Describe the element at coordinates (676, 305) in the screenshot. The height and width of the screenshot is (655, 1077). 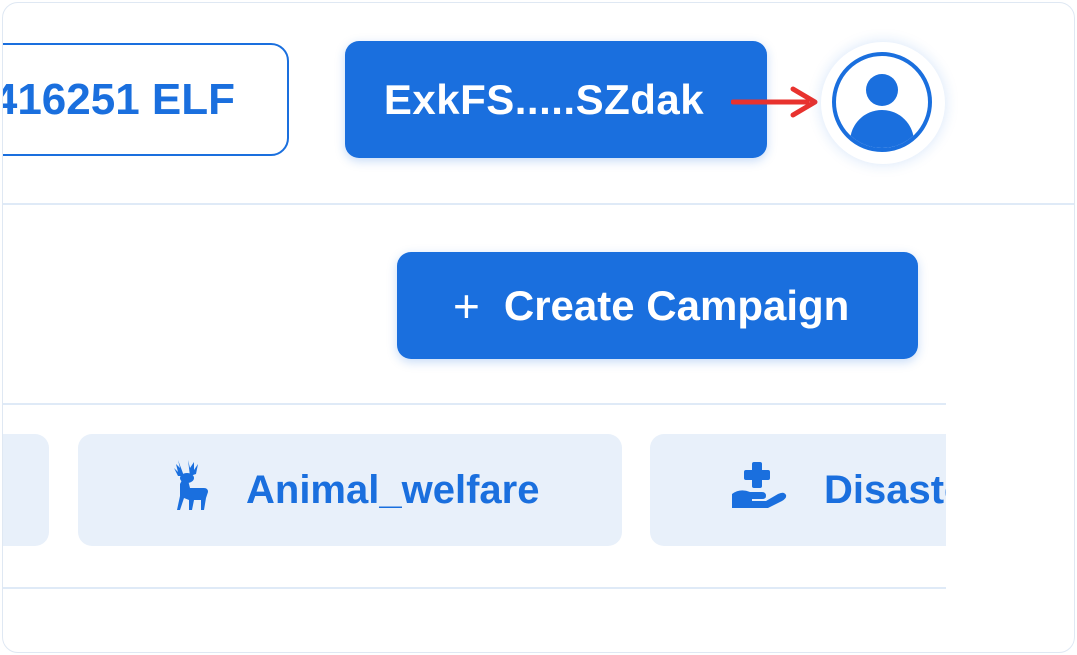
I see `create-campaign-label: Create Campaign` at that location.